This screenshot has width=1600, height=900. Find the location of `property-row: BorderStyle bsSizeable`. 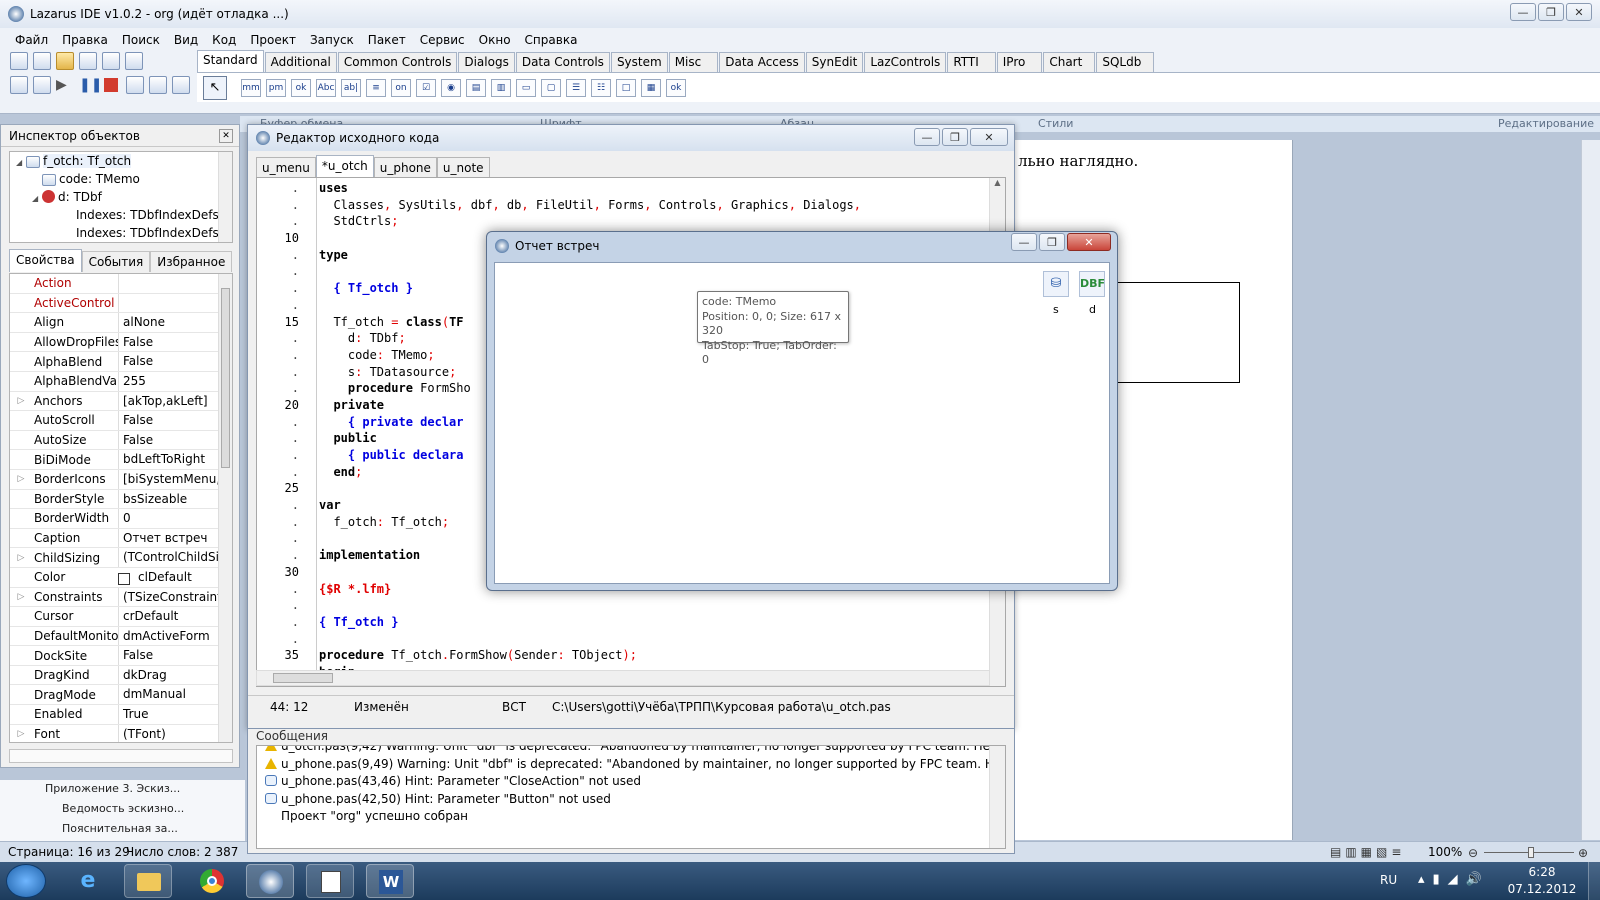

property-row: BorderStyle bsSizeable is located at coordinates (114, 499).